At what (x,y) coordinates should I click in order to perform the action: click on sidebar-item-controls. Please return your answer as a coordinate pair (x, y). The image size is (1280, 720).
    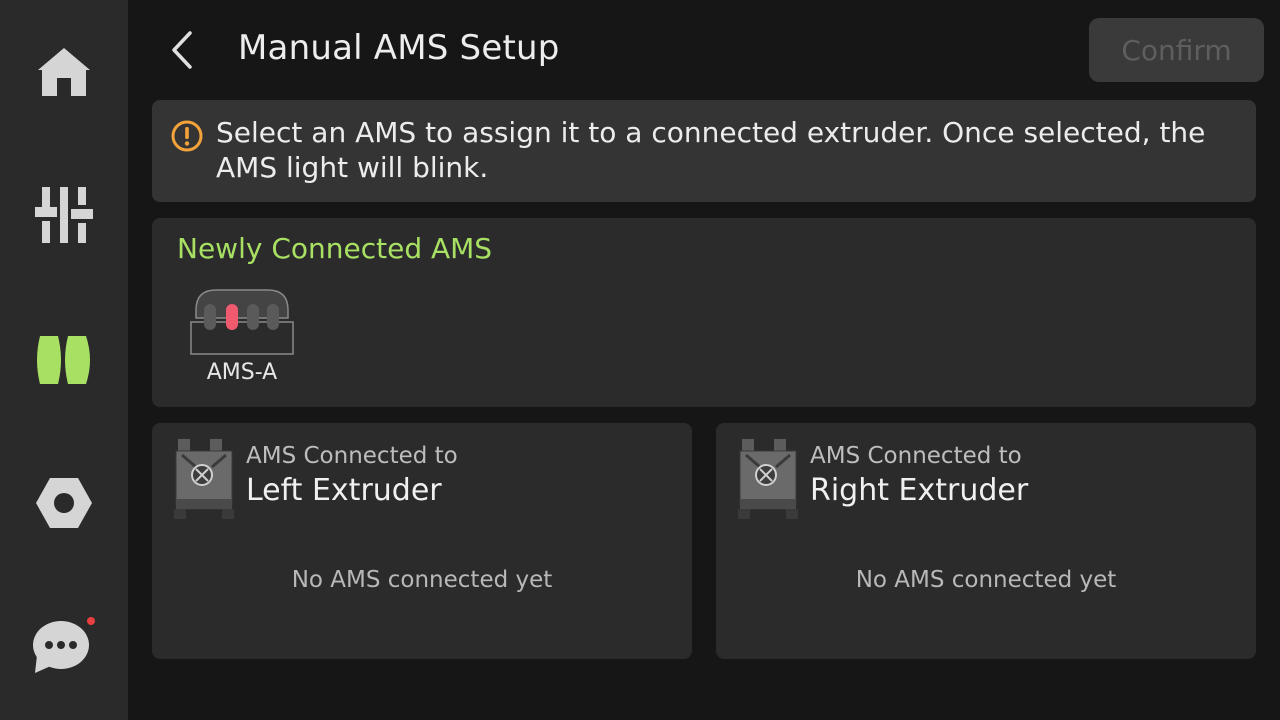
    Looking at the image, I should click on (64, 215).